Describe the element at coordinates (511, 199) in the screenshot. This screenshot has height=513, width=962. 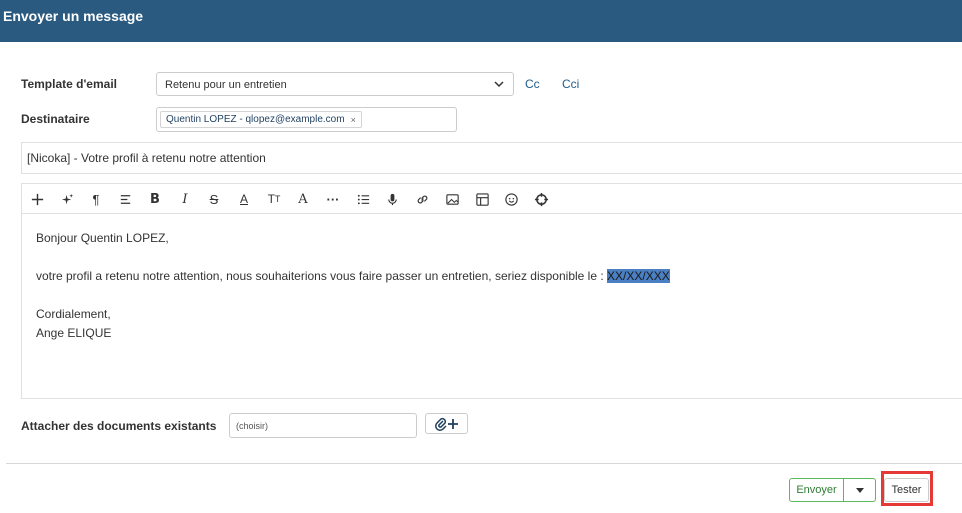
I see `emoji-icon` at that location.